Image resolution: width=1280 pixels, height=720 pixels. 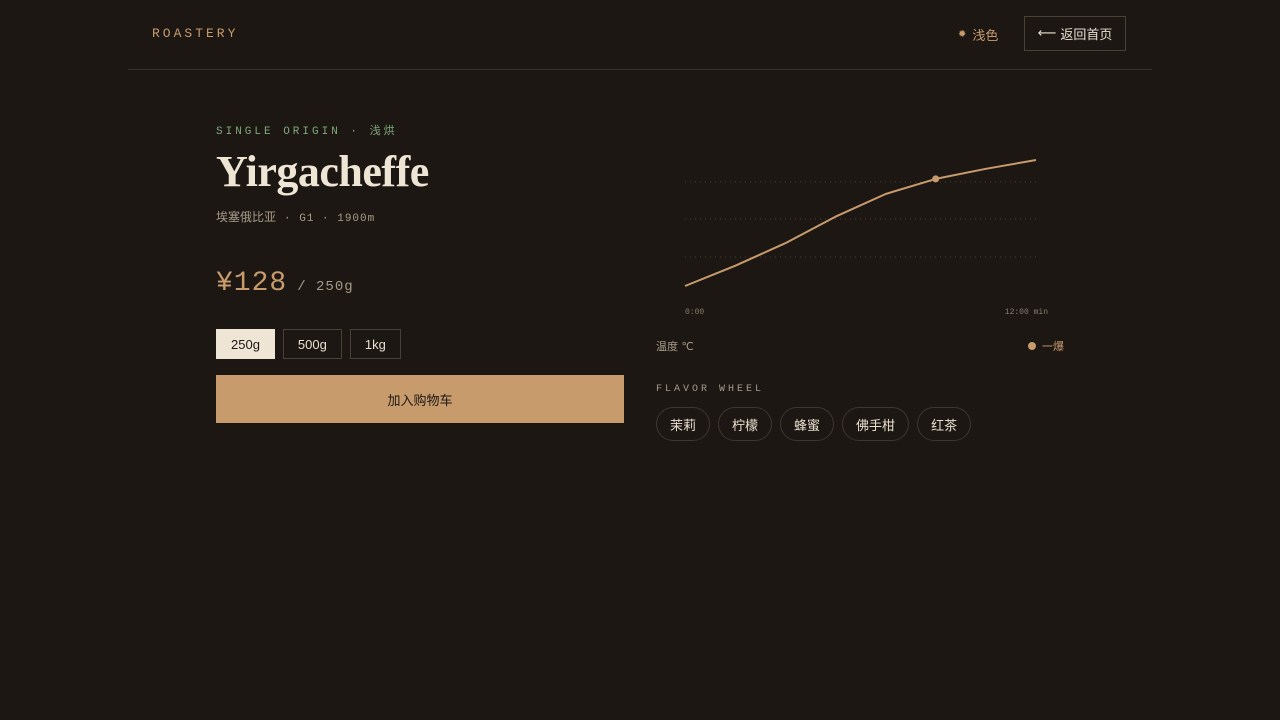 I want to click on x-axis-start-label: 0:00, so click(x=694, y=312).